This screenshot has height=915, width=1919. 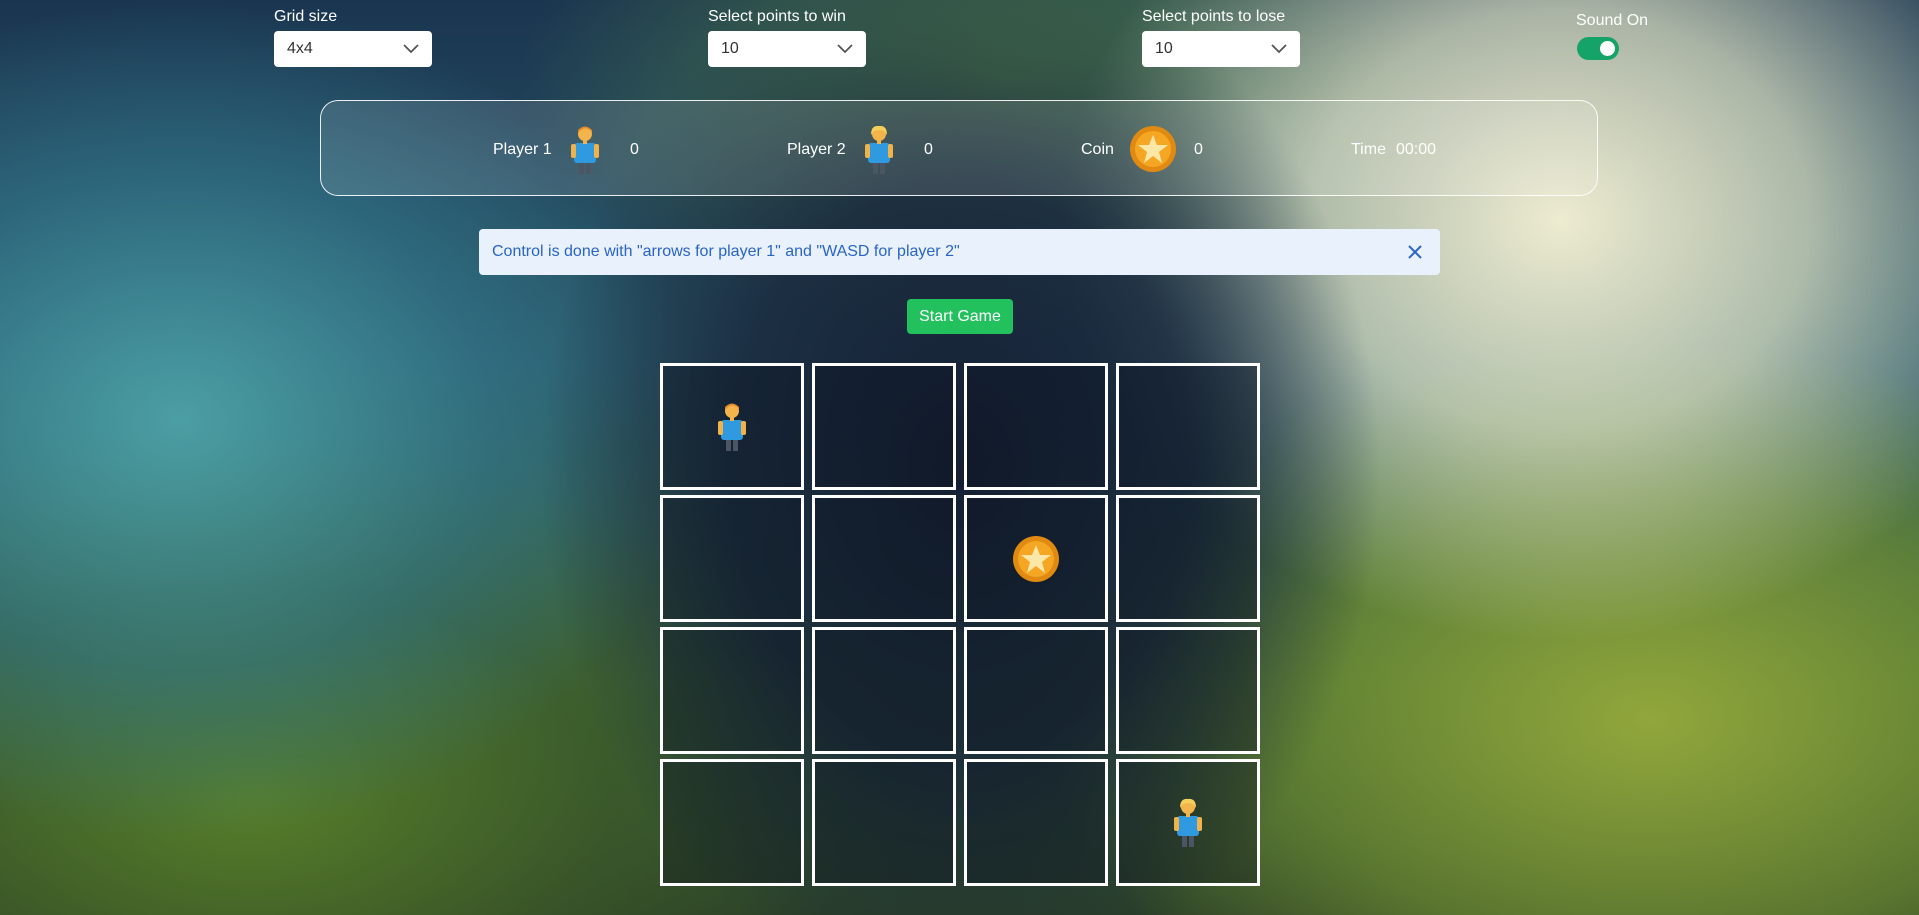 I want to click on board-cell-r3-c2, so click(x=1036, y=822).